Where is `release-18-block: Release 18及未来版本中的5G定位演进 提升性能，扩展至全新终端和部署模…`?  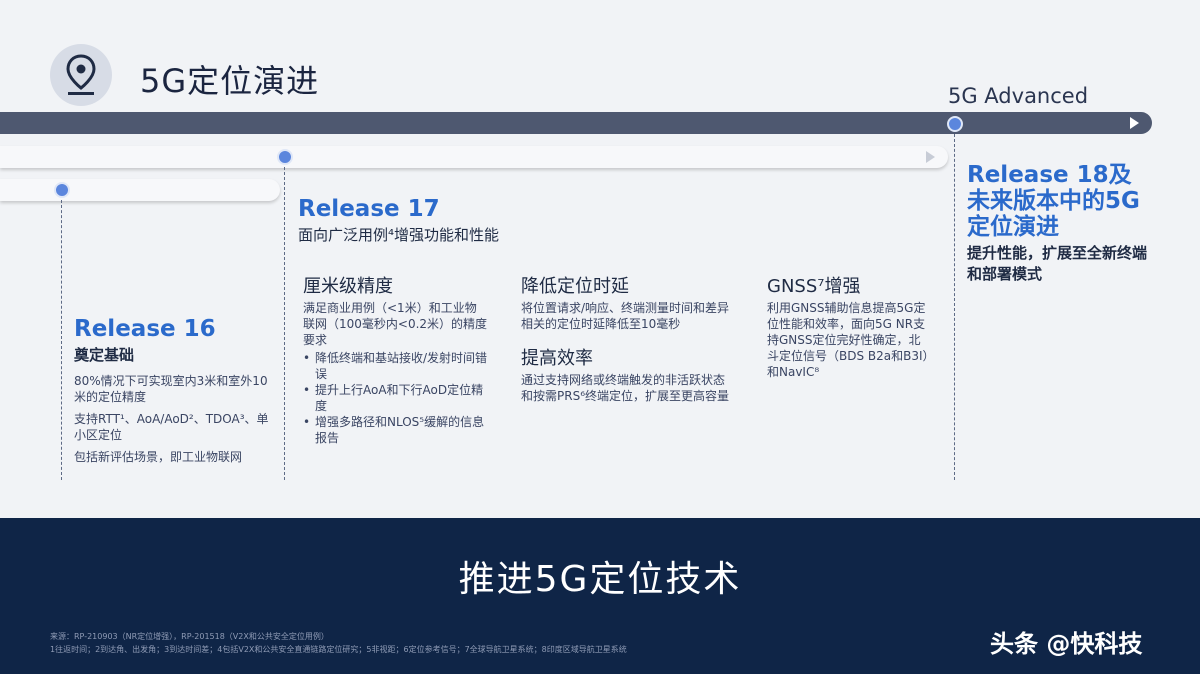
release-18-block: Release 18及未来版本中的5G定位演进 提升性能，扩展至全新终端和部署模… is located at coordinates (1057, 223).